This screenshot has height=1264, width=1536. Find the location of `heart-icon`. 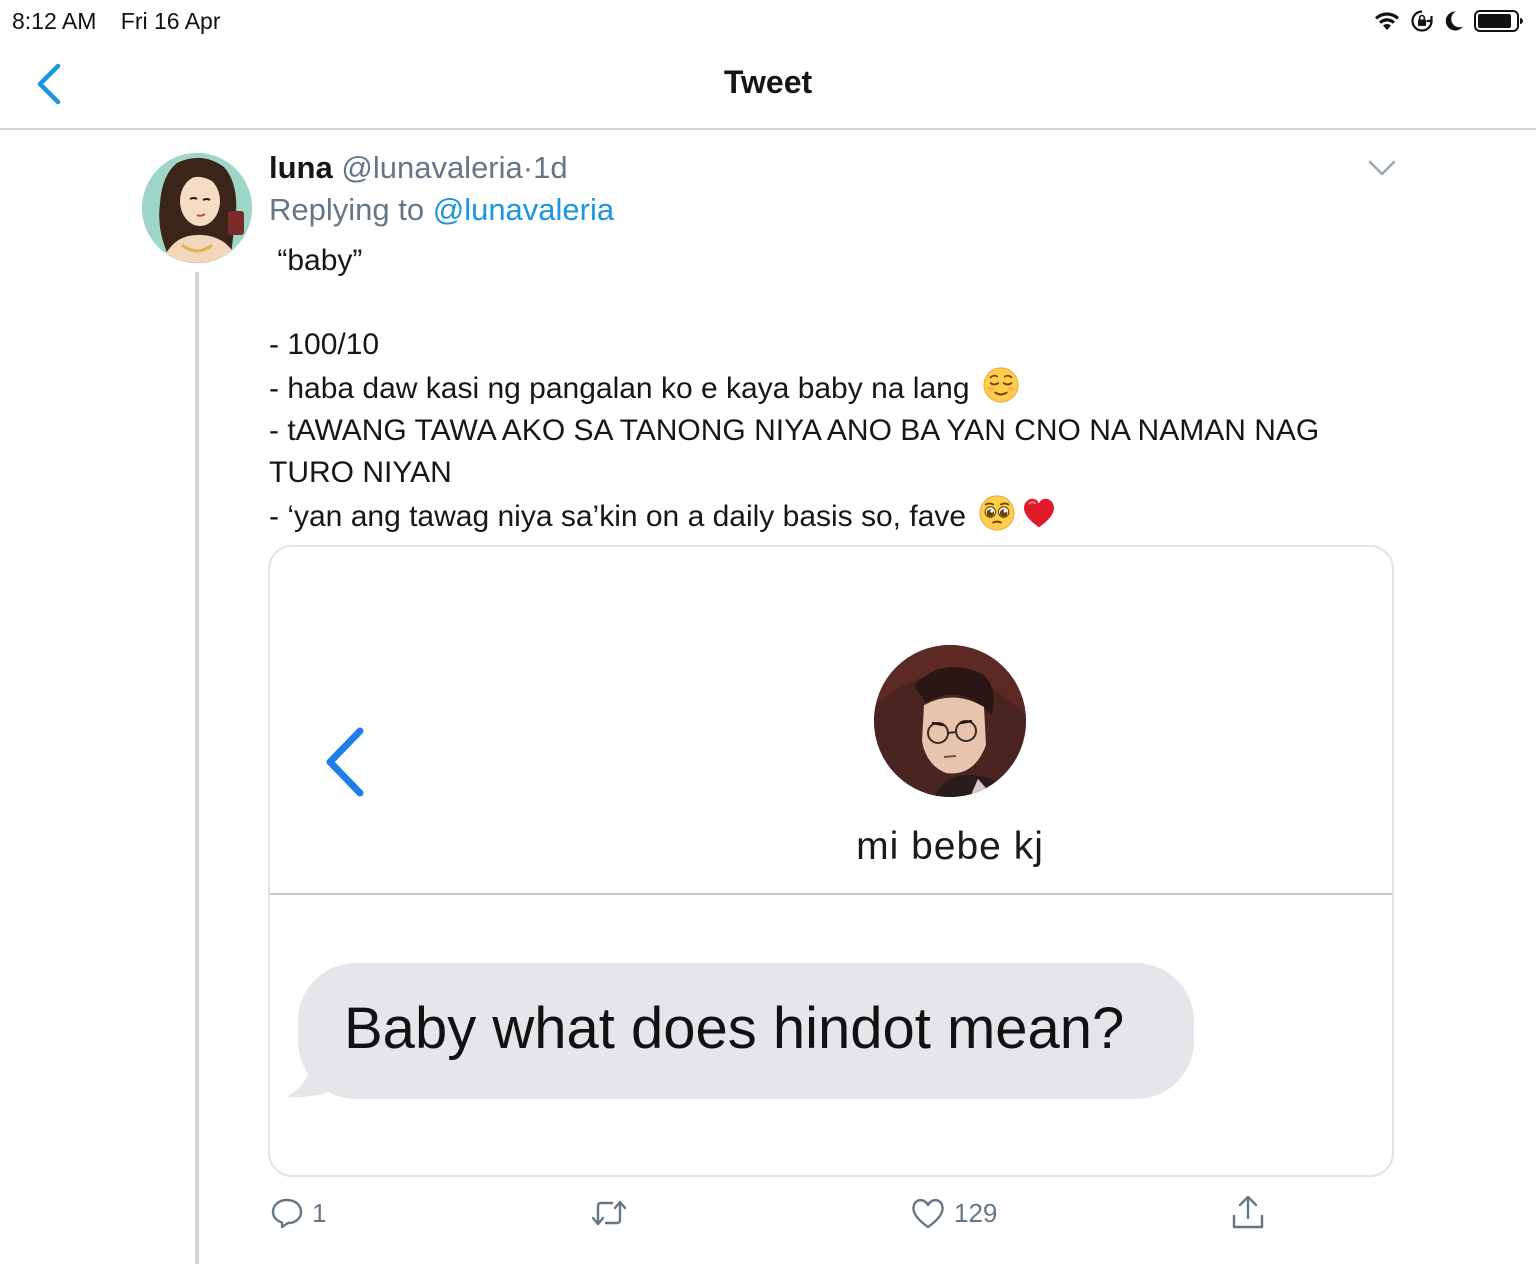

heart-icon is located at coordinates (928, 1213).